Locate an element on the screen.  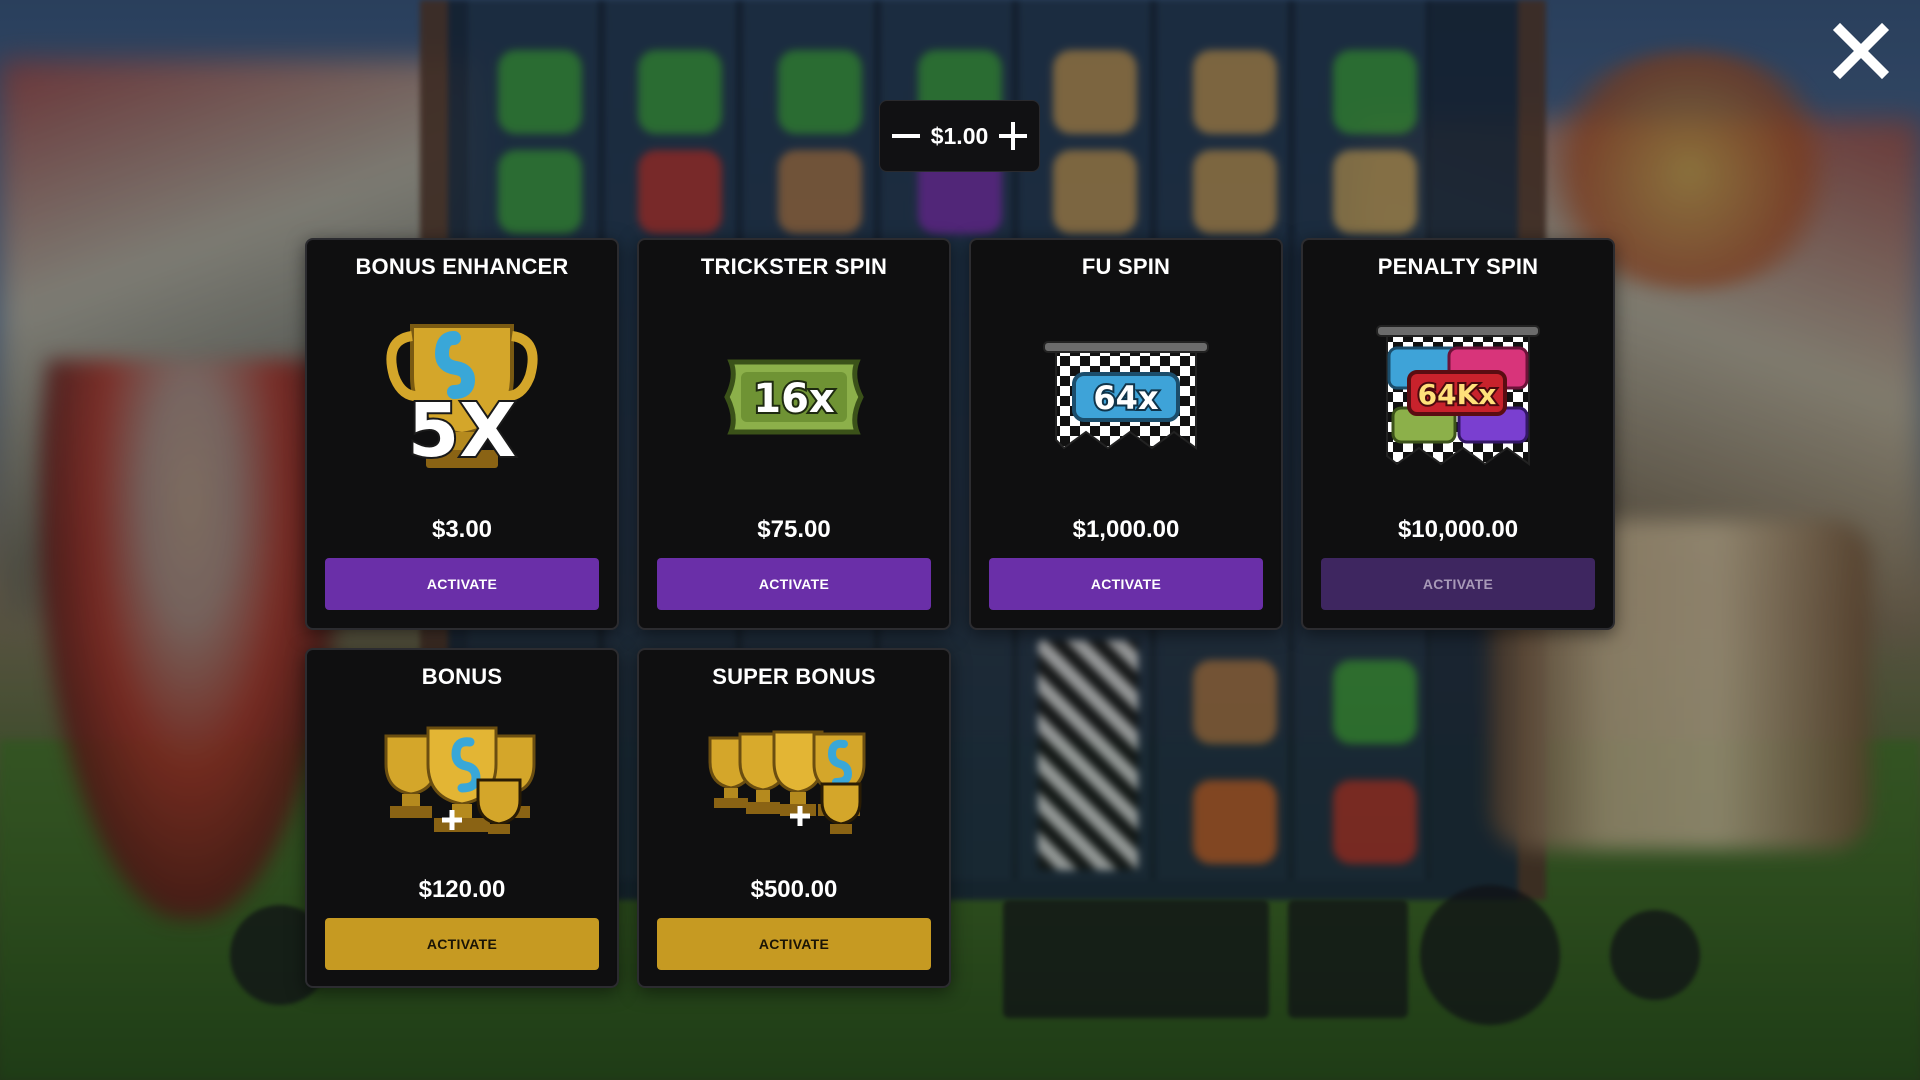
card-price: $500.00 is located at coordinates (794, 889).